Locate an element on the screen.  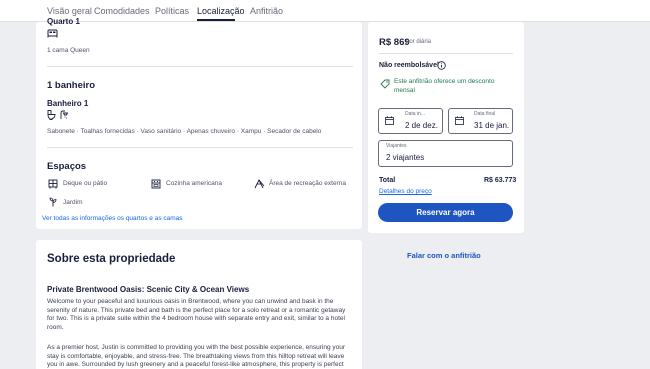
per-night-label: por diária is located at coordinates (419, 42).